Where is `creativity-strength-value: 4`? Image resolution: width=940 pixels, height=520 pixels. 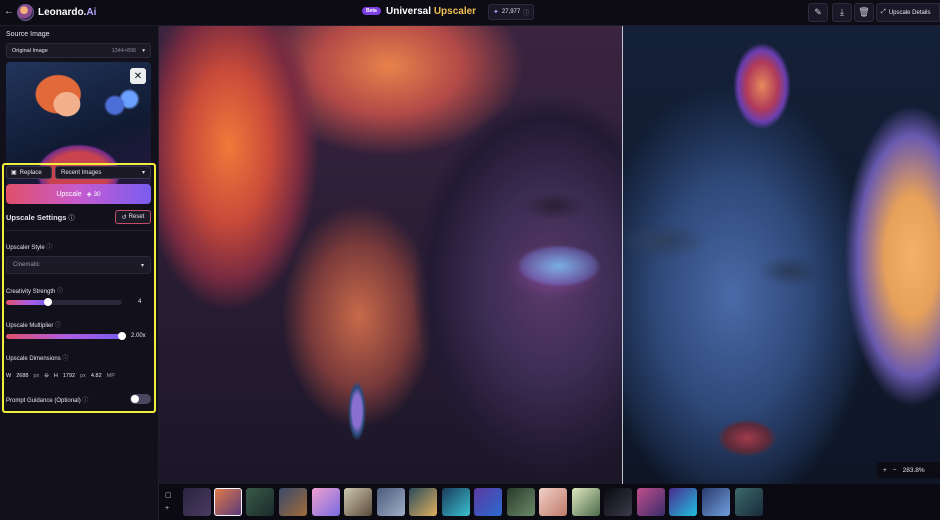
creativity-strength-value: 4 is located at coordinates (140, 302).